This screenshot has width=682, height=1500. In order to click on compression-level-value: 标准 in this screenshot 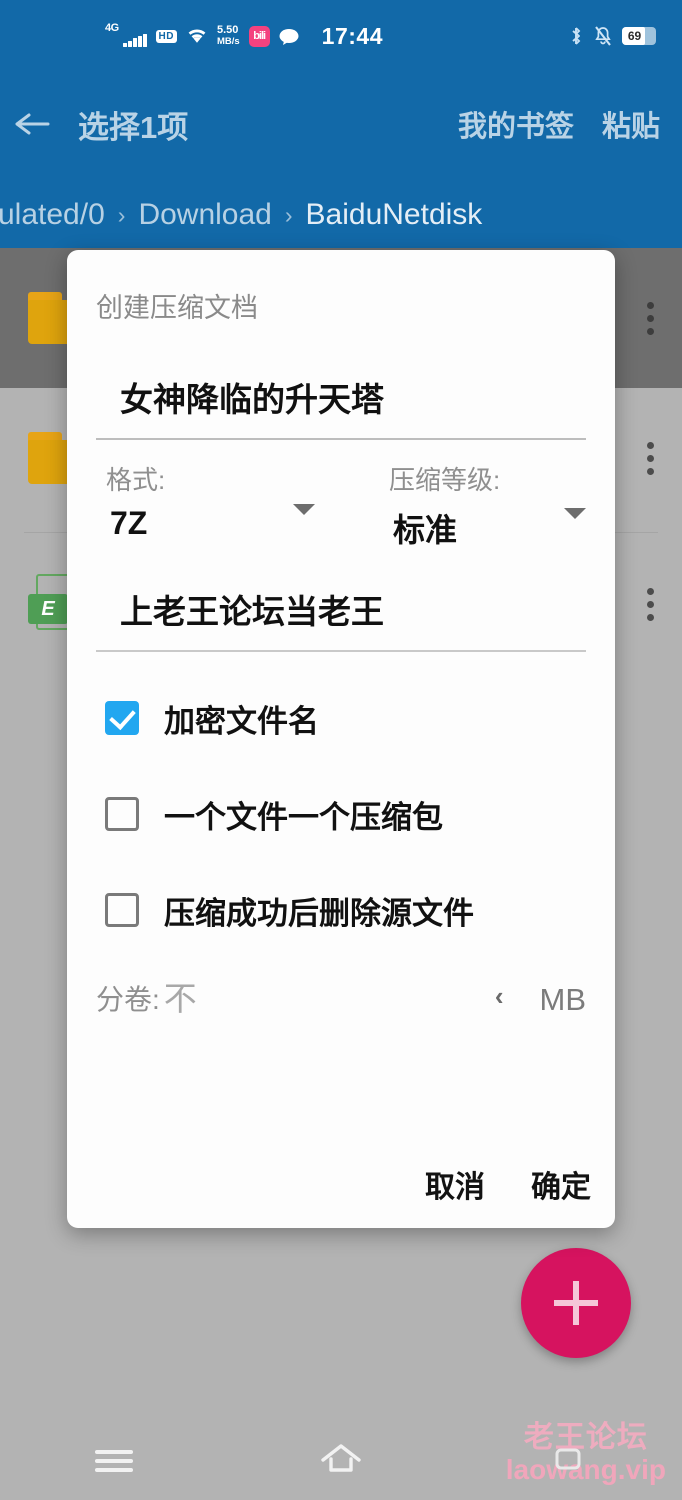, I will do `click(425, 530)`.